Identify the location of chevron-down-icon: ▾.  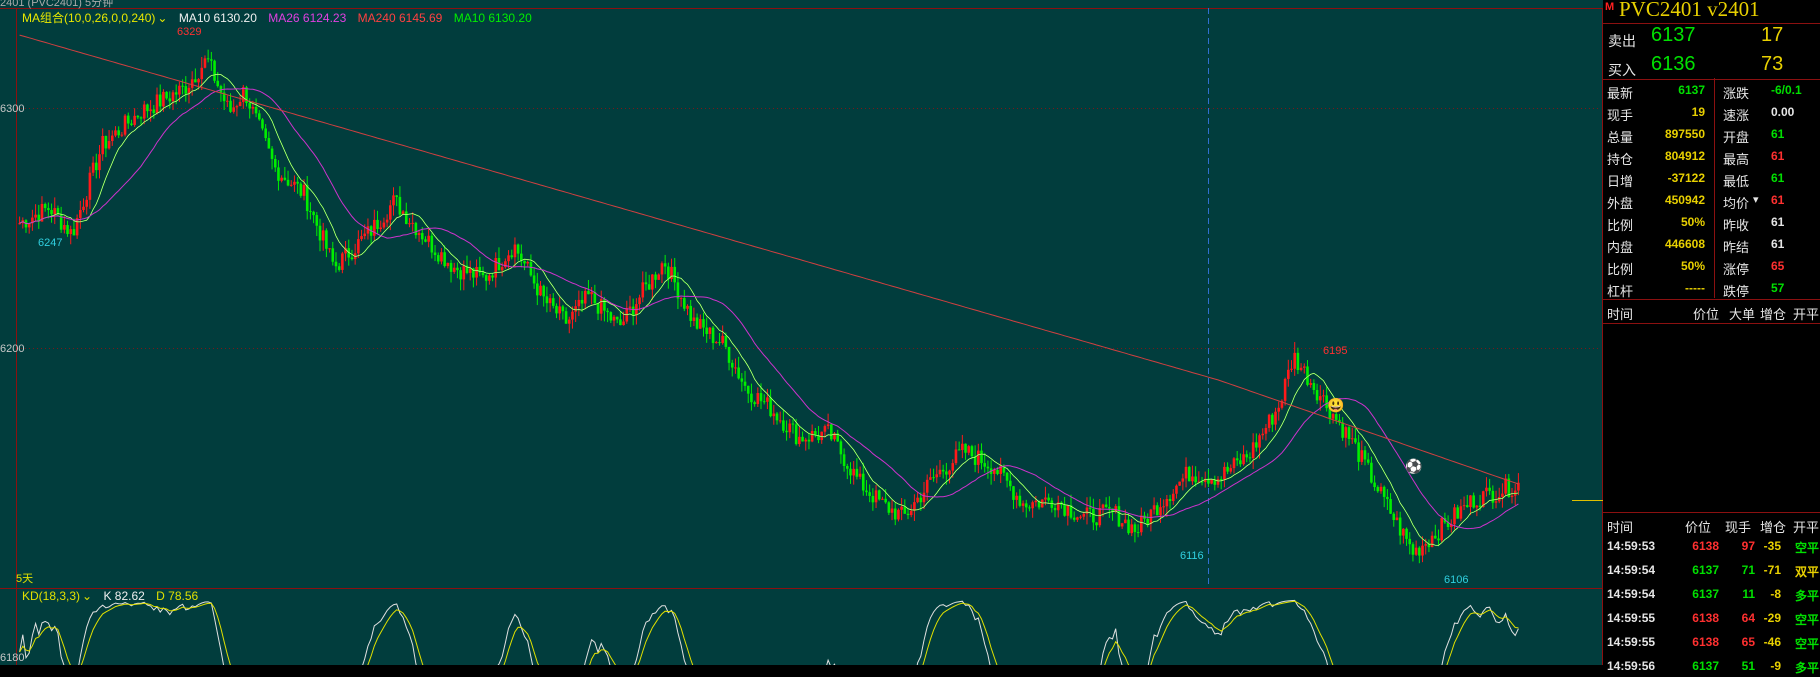
(1756, 199).